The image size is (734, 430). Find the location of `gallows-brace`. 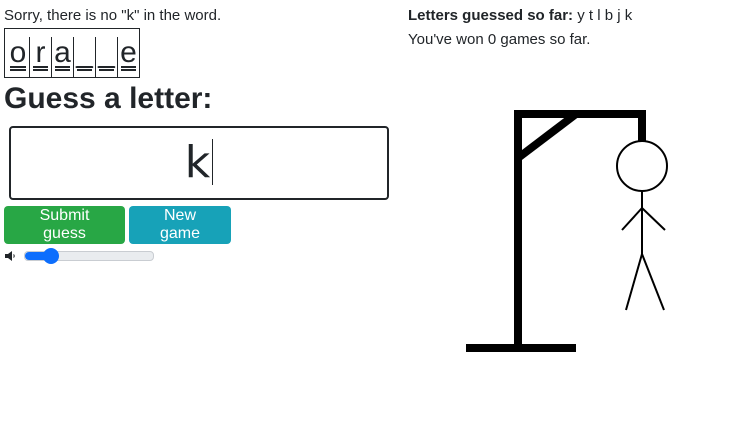

gallows-brace is located at coordinates (547, 136).